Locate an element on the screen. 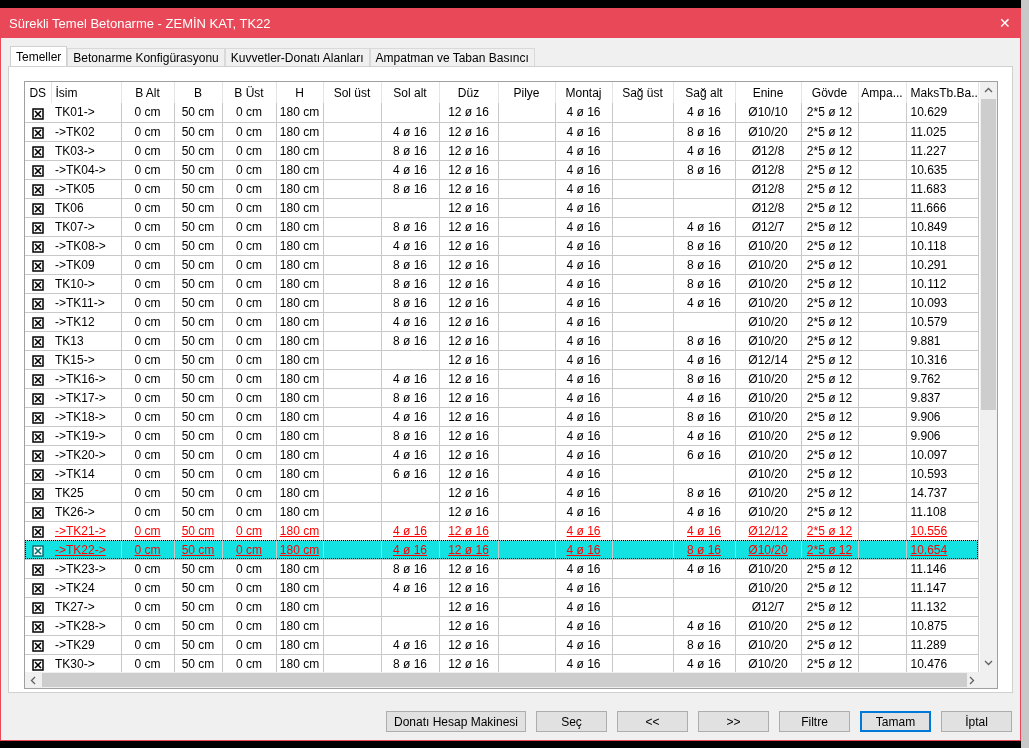  table-cell: TK03-> is located at coordinates (75, 150).